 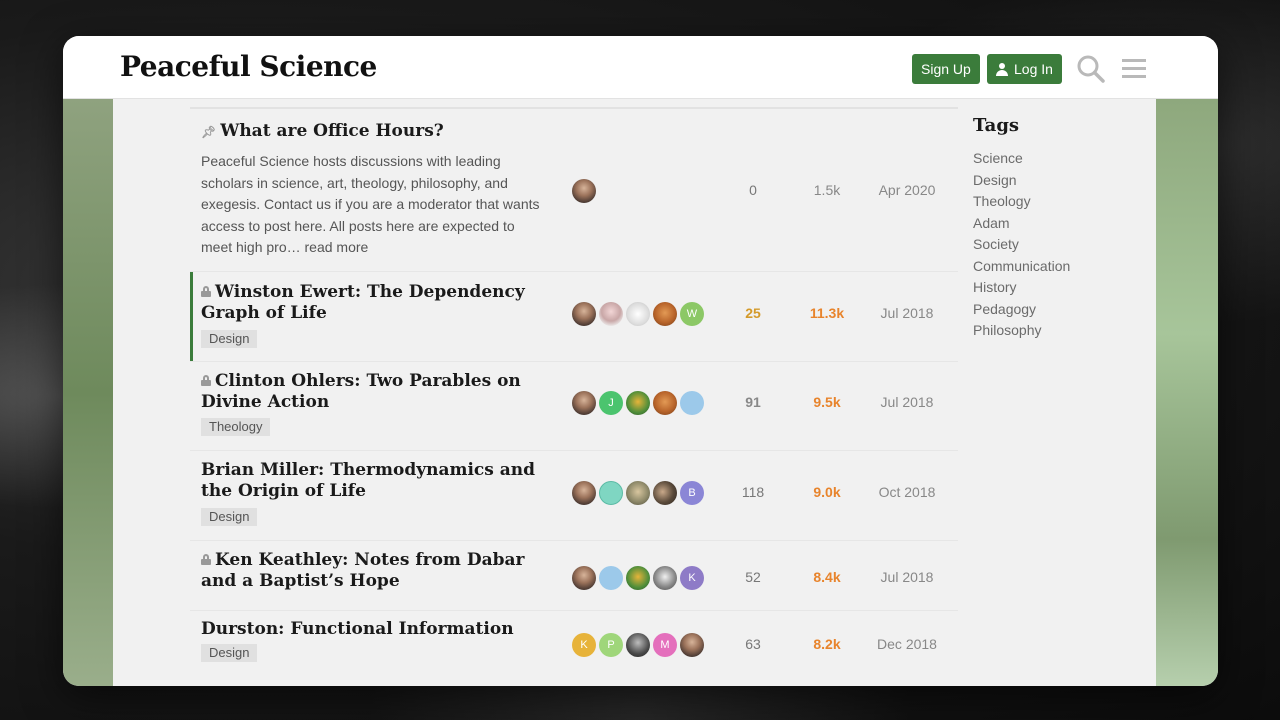 I want to click on poster-avatars: K P M, so click(x=638, y=645).